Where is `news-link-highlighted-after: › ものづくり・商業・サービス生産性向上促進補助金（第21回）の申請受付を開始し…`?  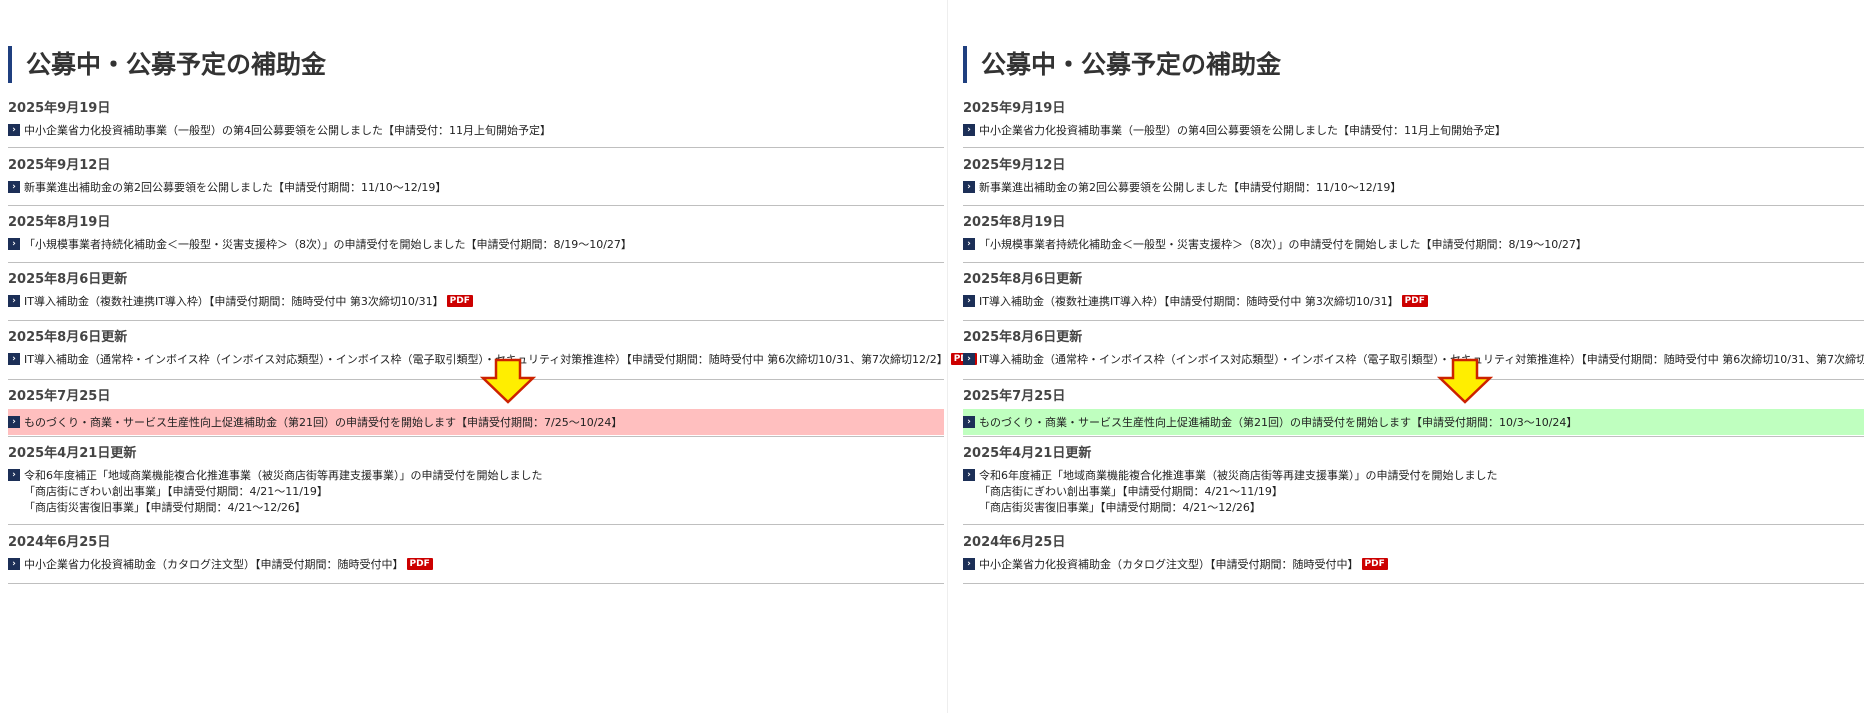
news-link-highlighted-after: › ものづくり・商業・サービス生産性向上促進補助金（第21回）の申請受付を開始し… is located at coordinates (1413, 422).